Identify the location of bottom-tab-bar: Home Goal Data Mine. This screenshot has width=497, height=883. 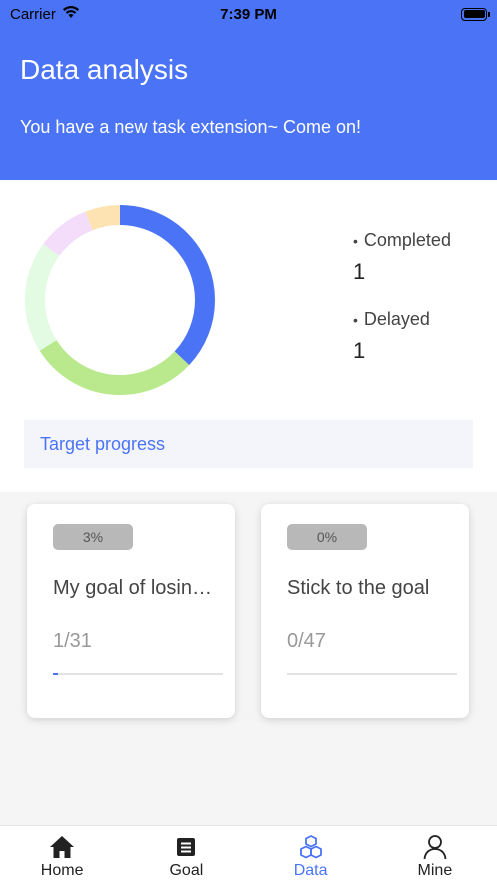
(248, 854).